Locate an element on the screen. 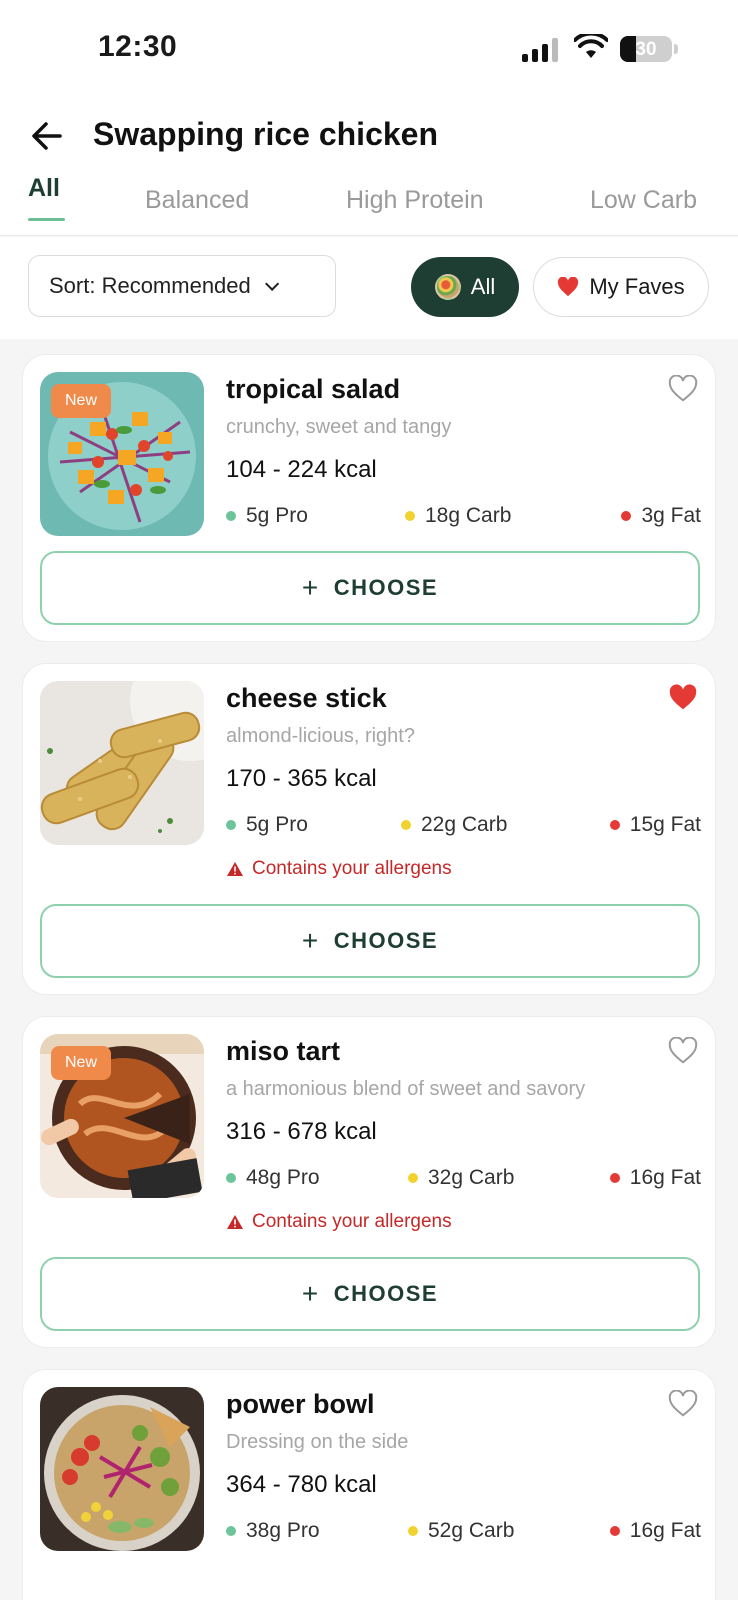  status-bar: 12:30 30 is located at coordinates (369, 50).